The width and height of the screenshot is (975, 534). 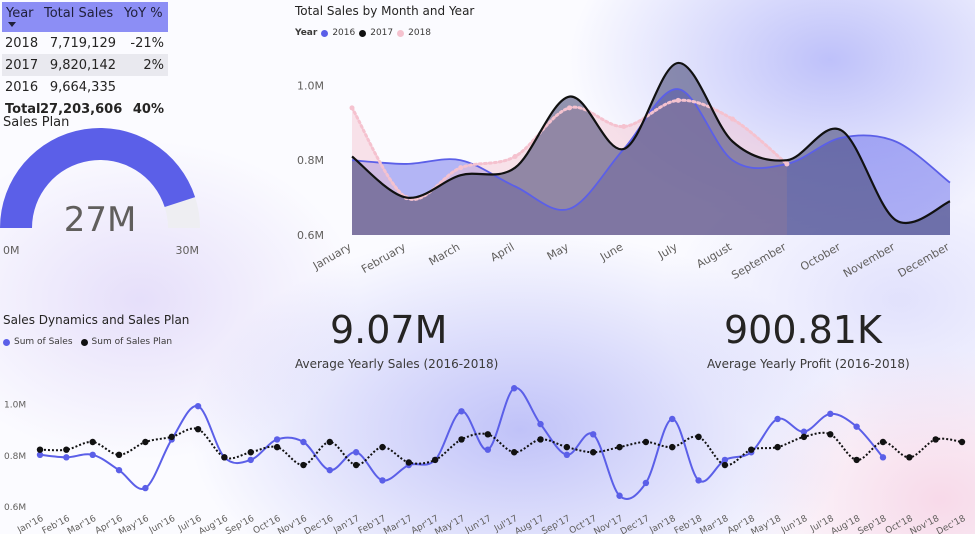 What do you see at coordinates (381, 33) in the screenshot?
I see `legend-item-2017: 2017` at bounding box center [381, 33].